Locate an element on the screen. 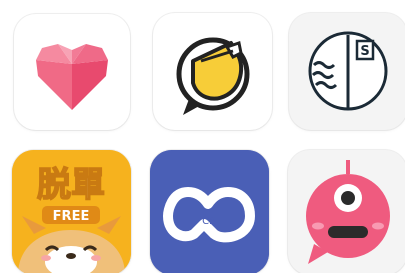 The image size is (405, 273). app-tile-sea-badge: S is located at coordinates (347, 71).